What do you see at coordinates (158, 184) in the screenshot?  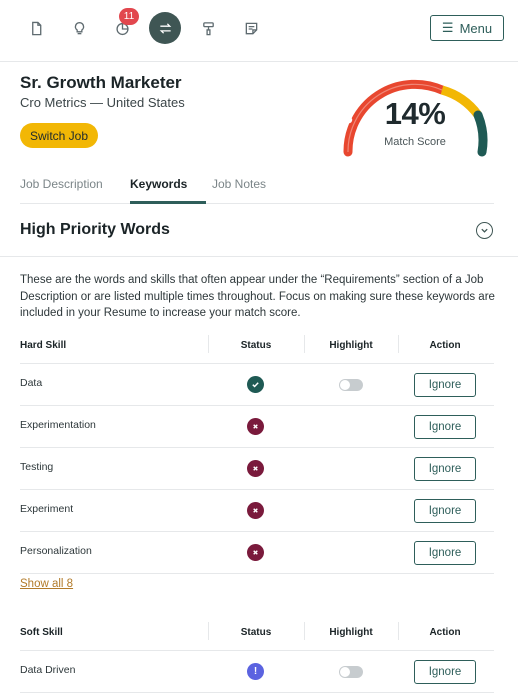 I see `tab-keywords: Keywords` at bounding box center [158, 184].